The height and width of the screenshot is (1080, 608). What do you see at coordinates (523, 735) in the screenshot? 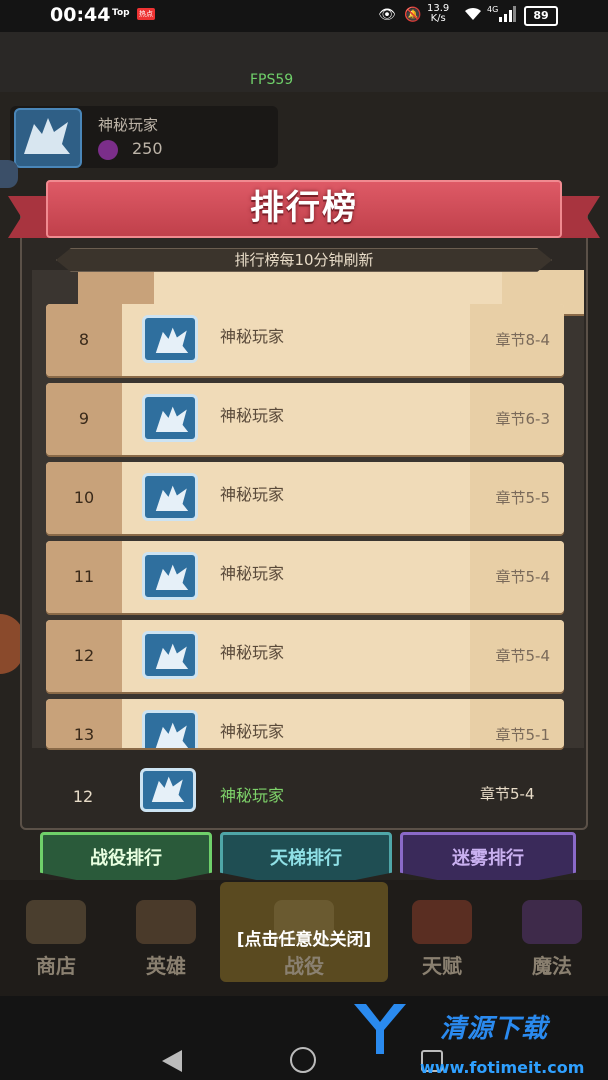
I see `row-chapter: 章节5-1` at bounding box center [523, 735].